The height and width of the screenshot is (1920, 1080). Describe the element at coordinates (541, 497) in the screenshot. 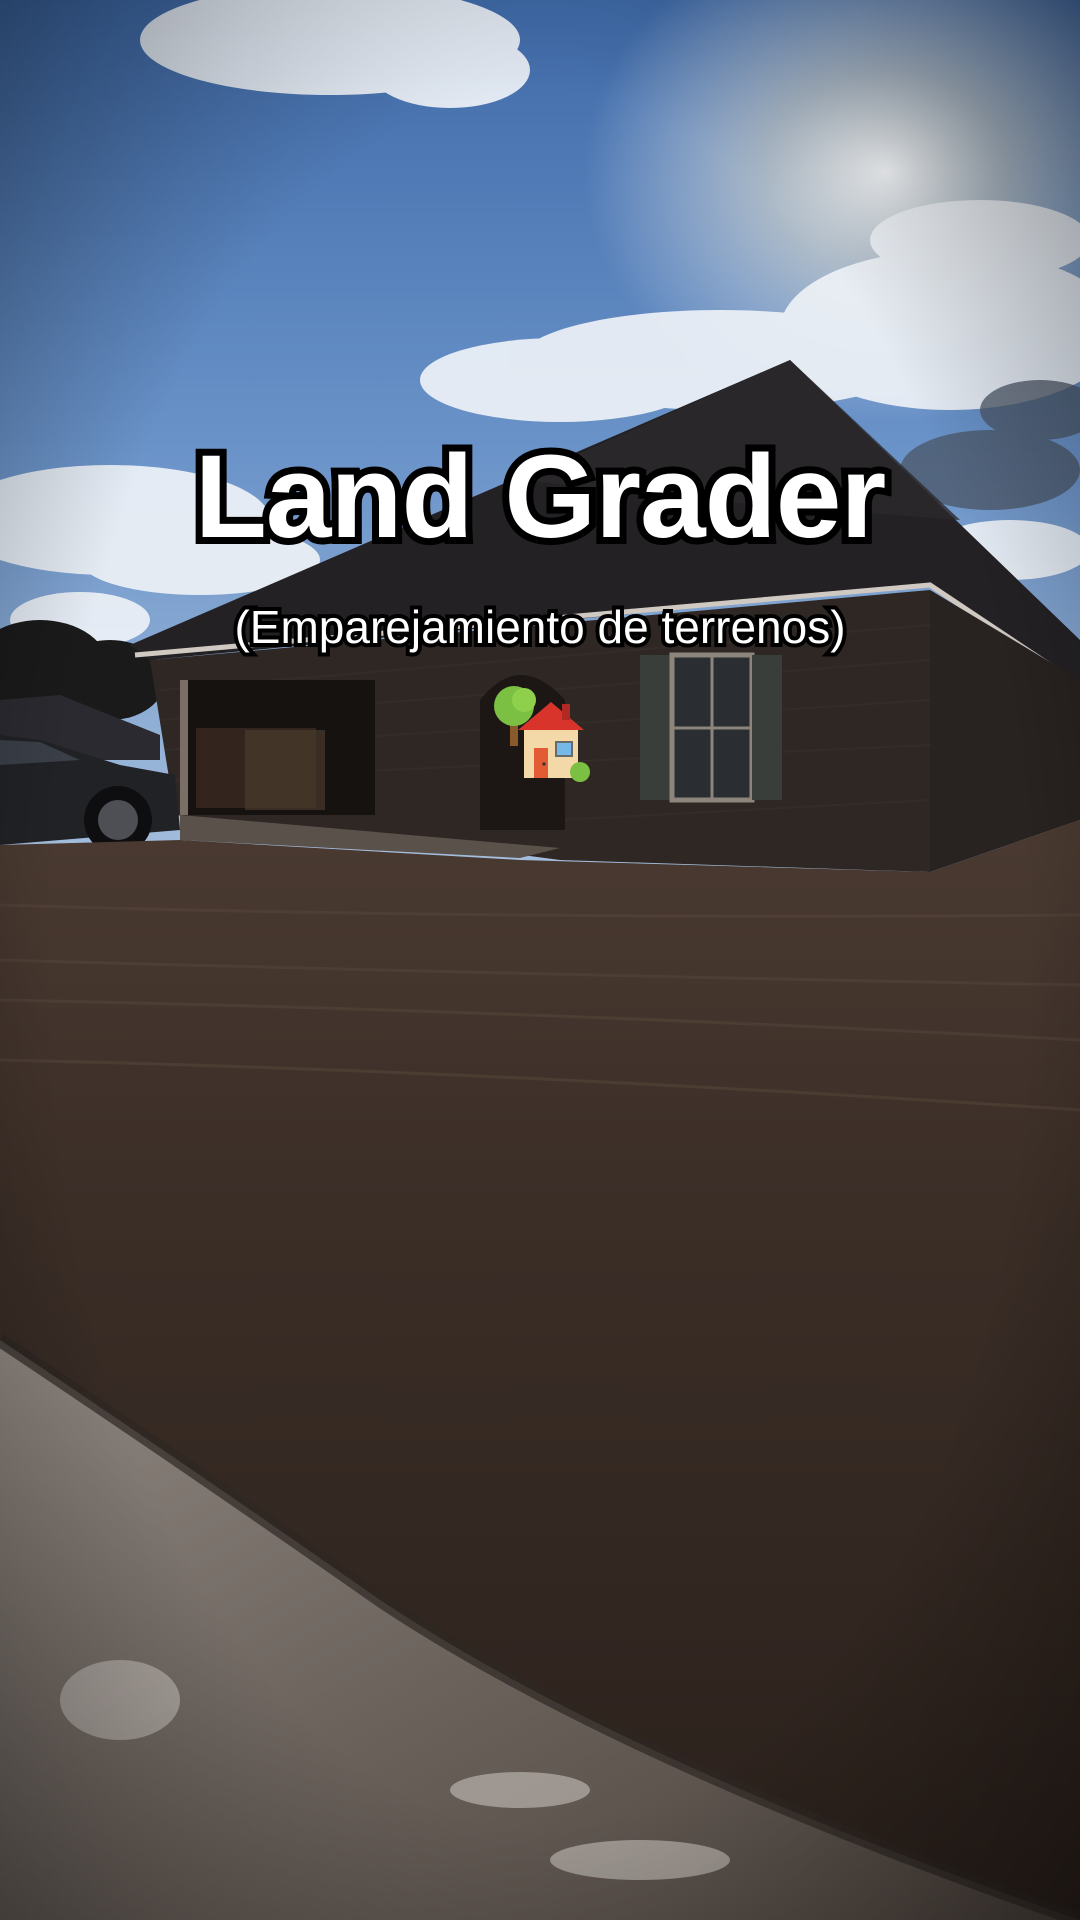

I see `video-caption-title: Land Grader` at that location.